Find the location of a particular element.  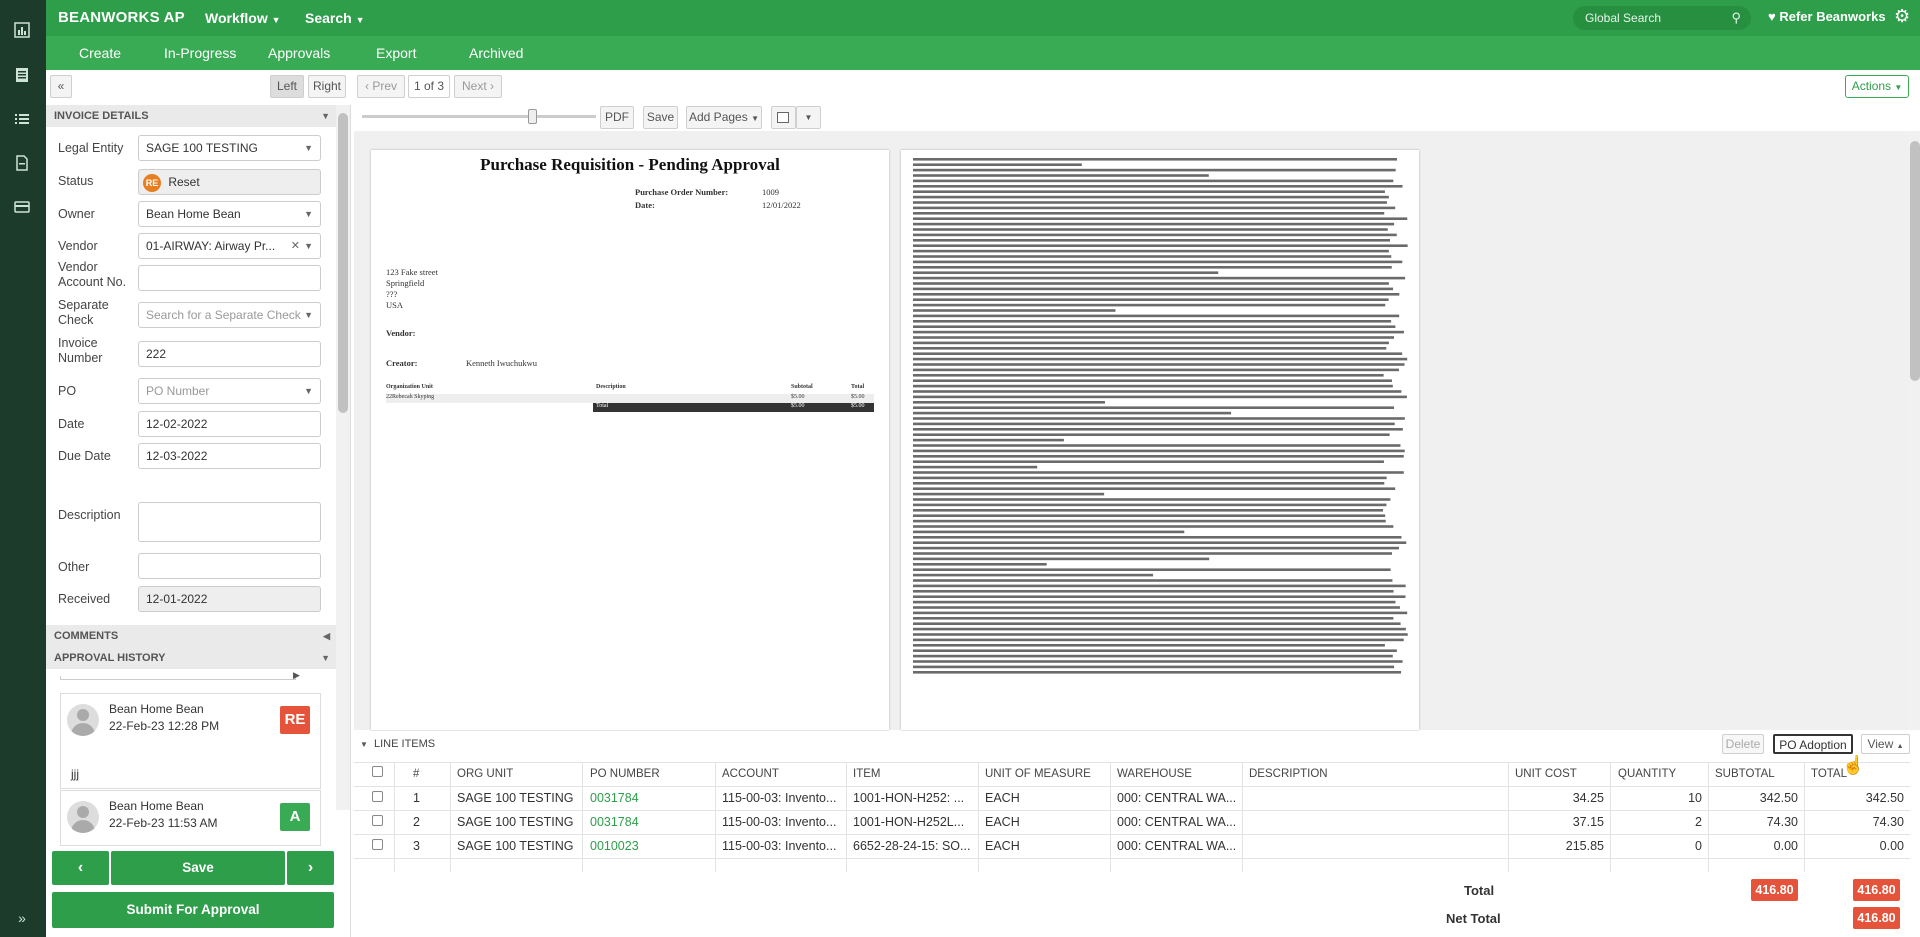

history-scroll-right-icon: ▶ is located at coordinates (296, 675).